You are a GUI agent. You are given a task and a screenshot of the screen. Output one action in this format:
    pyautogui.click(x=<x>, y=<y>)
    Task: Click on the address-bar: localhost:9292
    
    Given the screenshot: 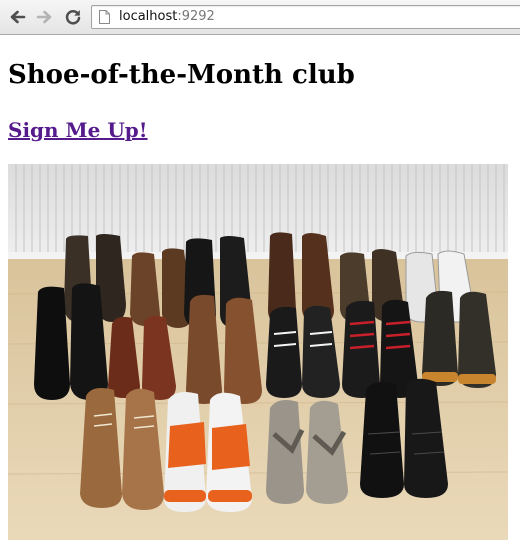 What is the action you would take?
    pyautogui.click(x=305, y=17)
    